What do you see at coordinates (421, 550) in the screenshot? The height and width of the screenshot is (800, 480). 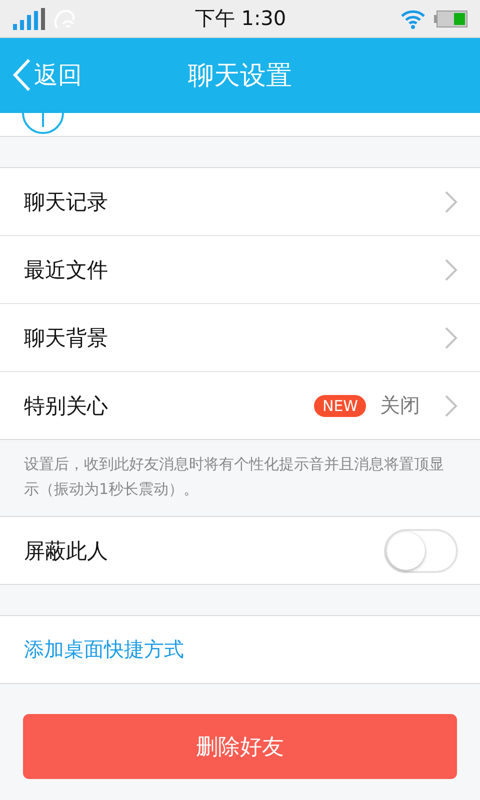 I see `toggle-switch` at bounding box center [421, 550].